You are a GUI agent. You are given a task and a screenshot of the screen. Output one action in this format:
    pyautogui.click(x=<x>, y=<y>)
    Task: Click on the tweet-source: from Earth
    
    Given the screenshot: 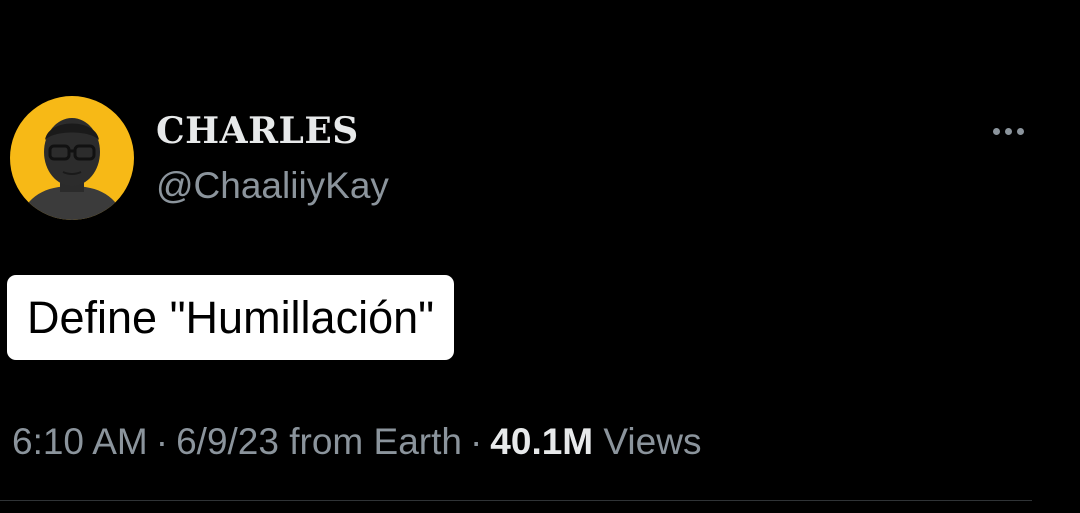 What is the action you would take?
    pyautogui.click(x=375, y=441)
    